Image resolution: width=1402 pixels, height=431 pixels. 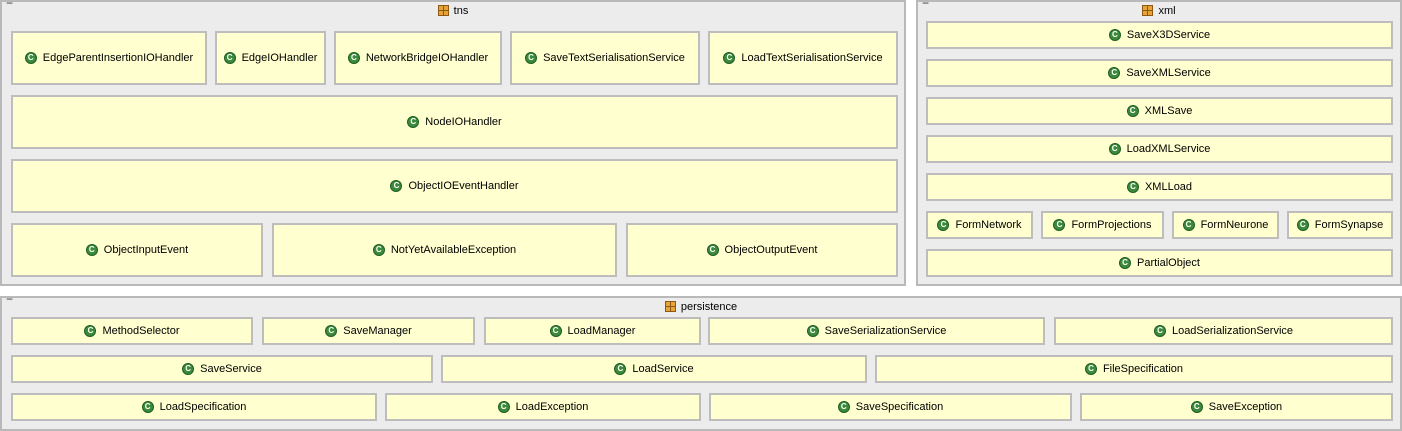 I want to click on class-name: LoadService, so click(x=663, y=369).